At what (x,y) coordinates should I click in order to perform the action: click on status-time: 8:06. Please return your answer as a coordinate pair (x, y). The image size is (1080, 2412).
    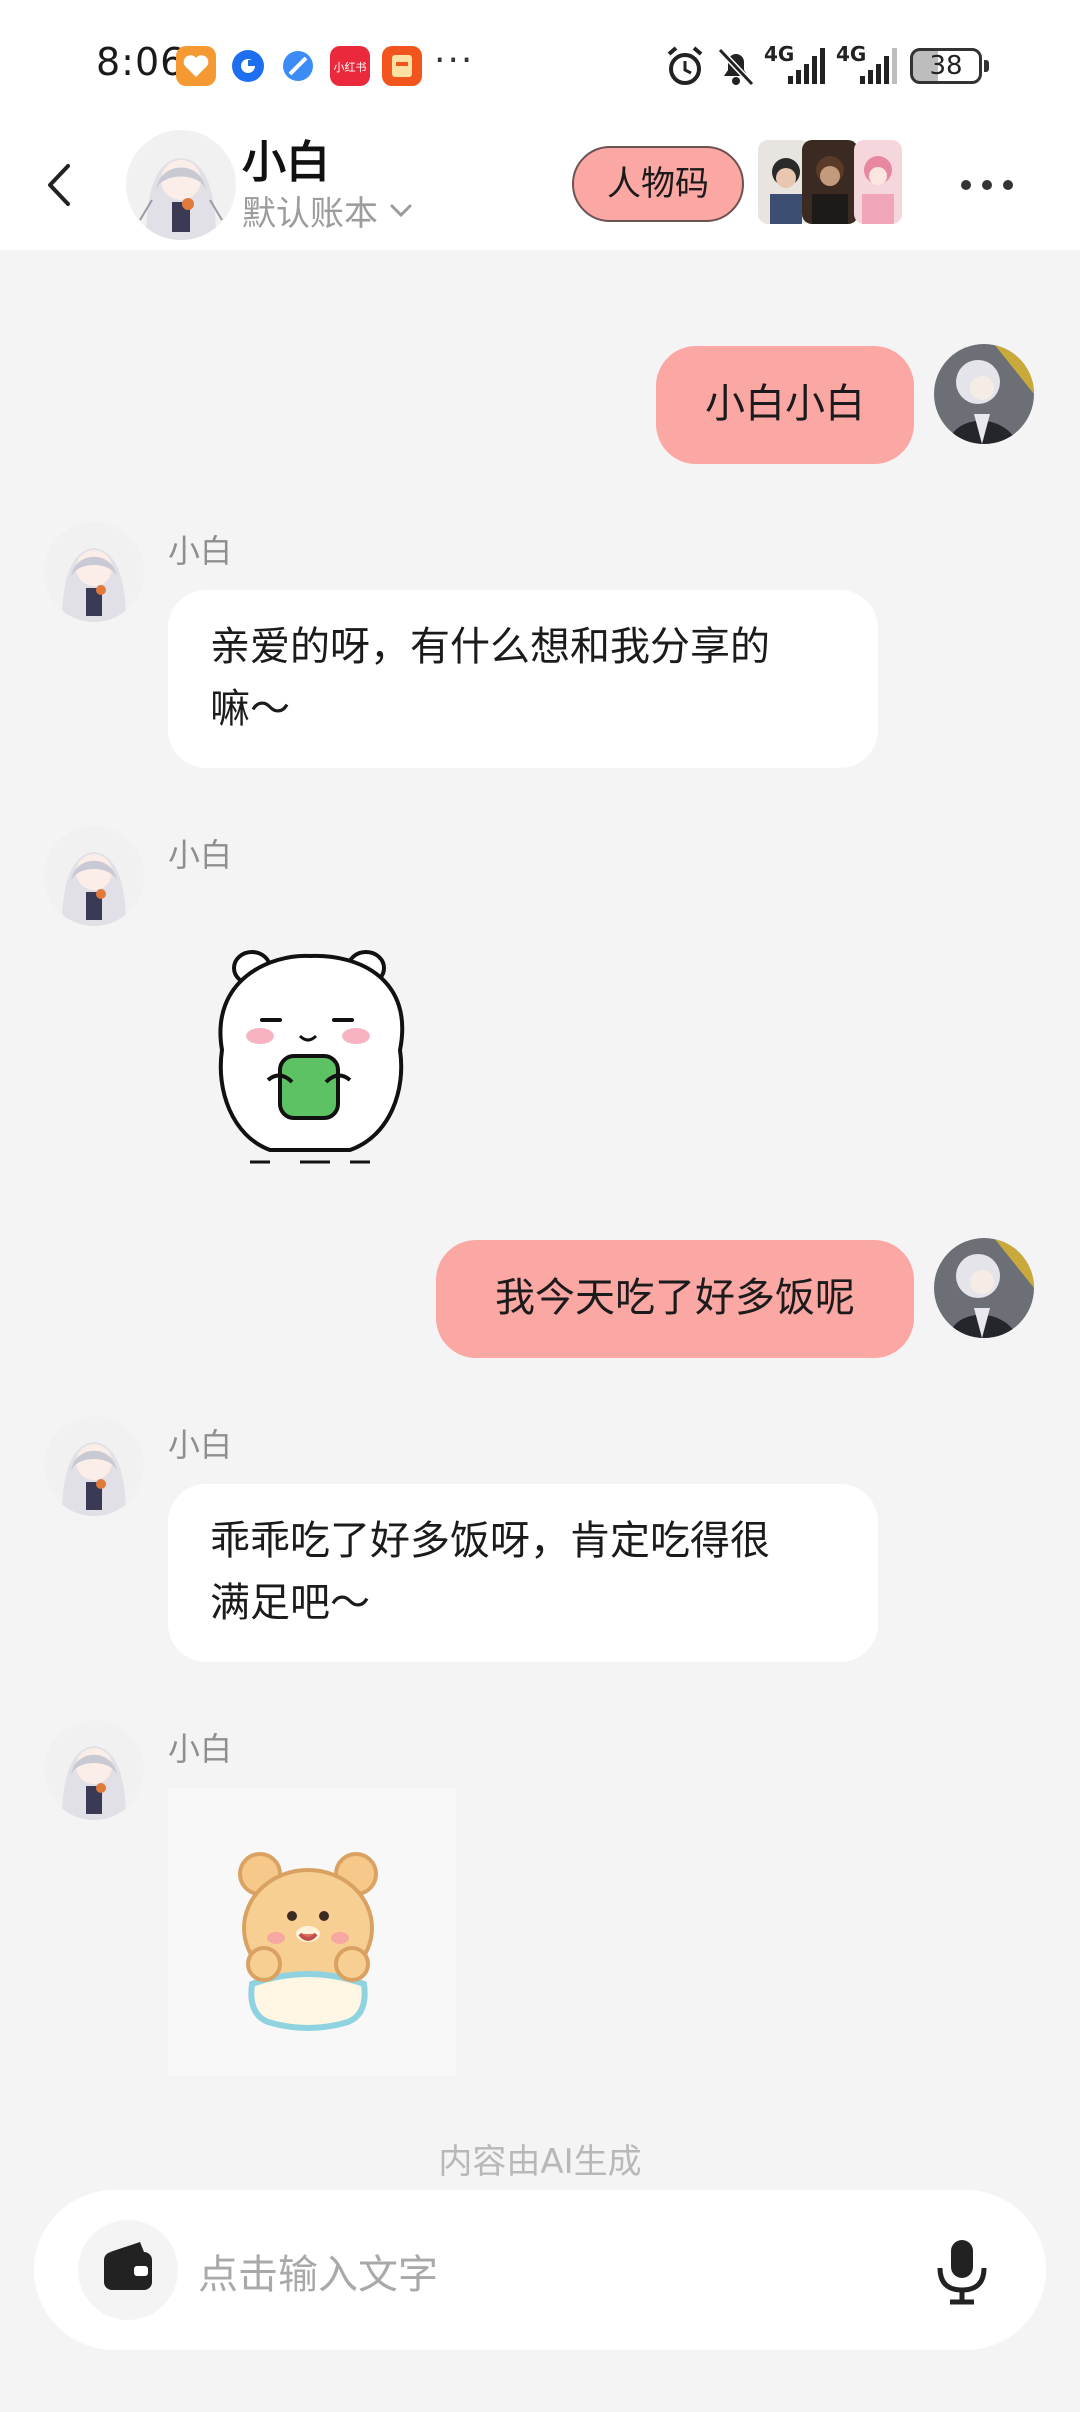
    Looking at the image, I should click on (141, 62).